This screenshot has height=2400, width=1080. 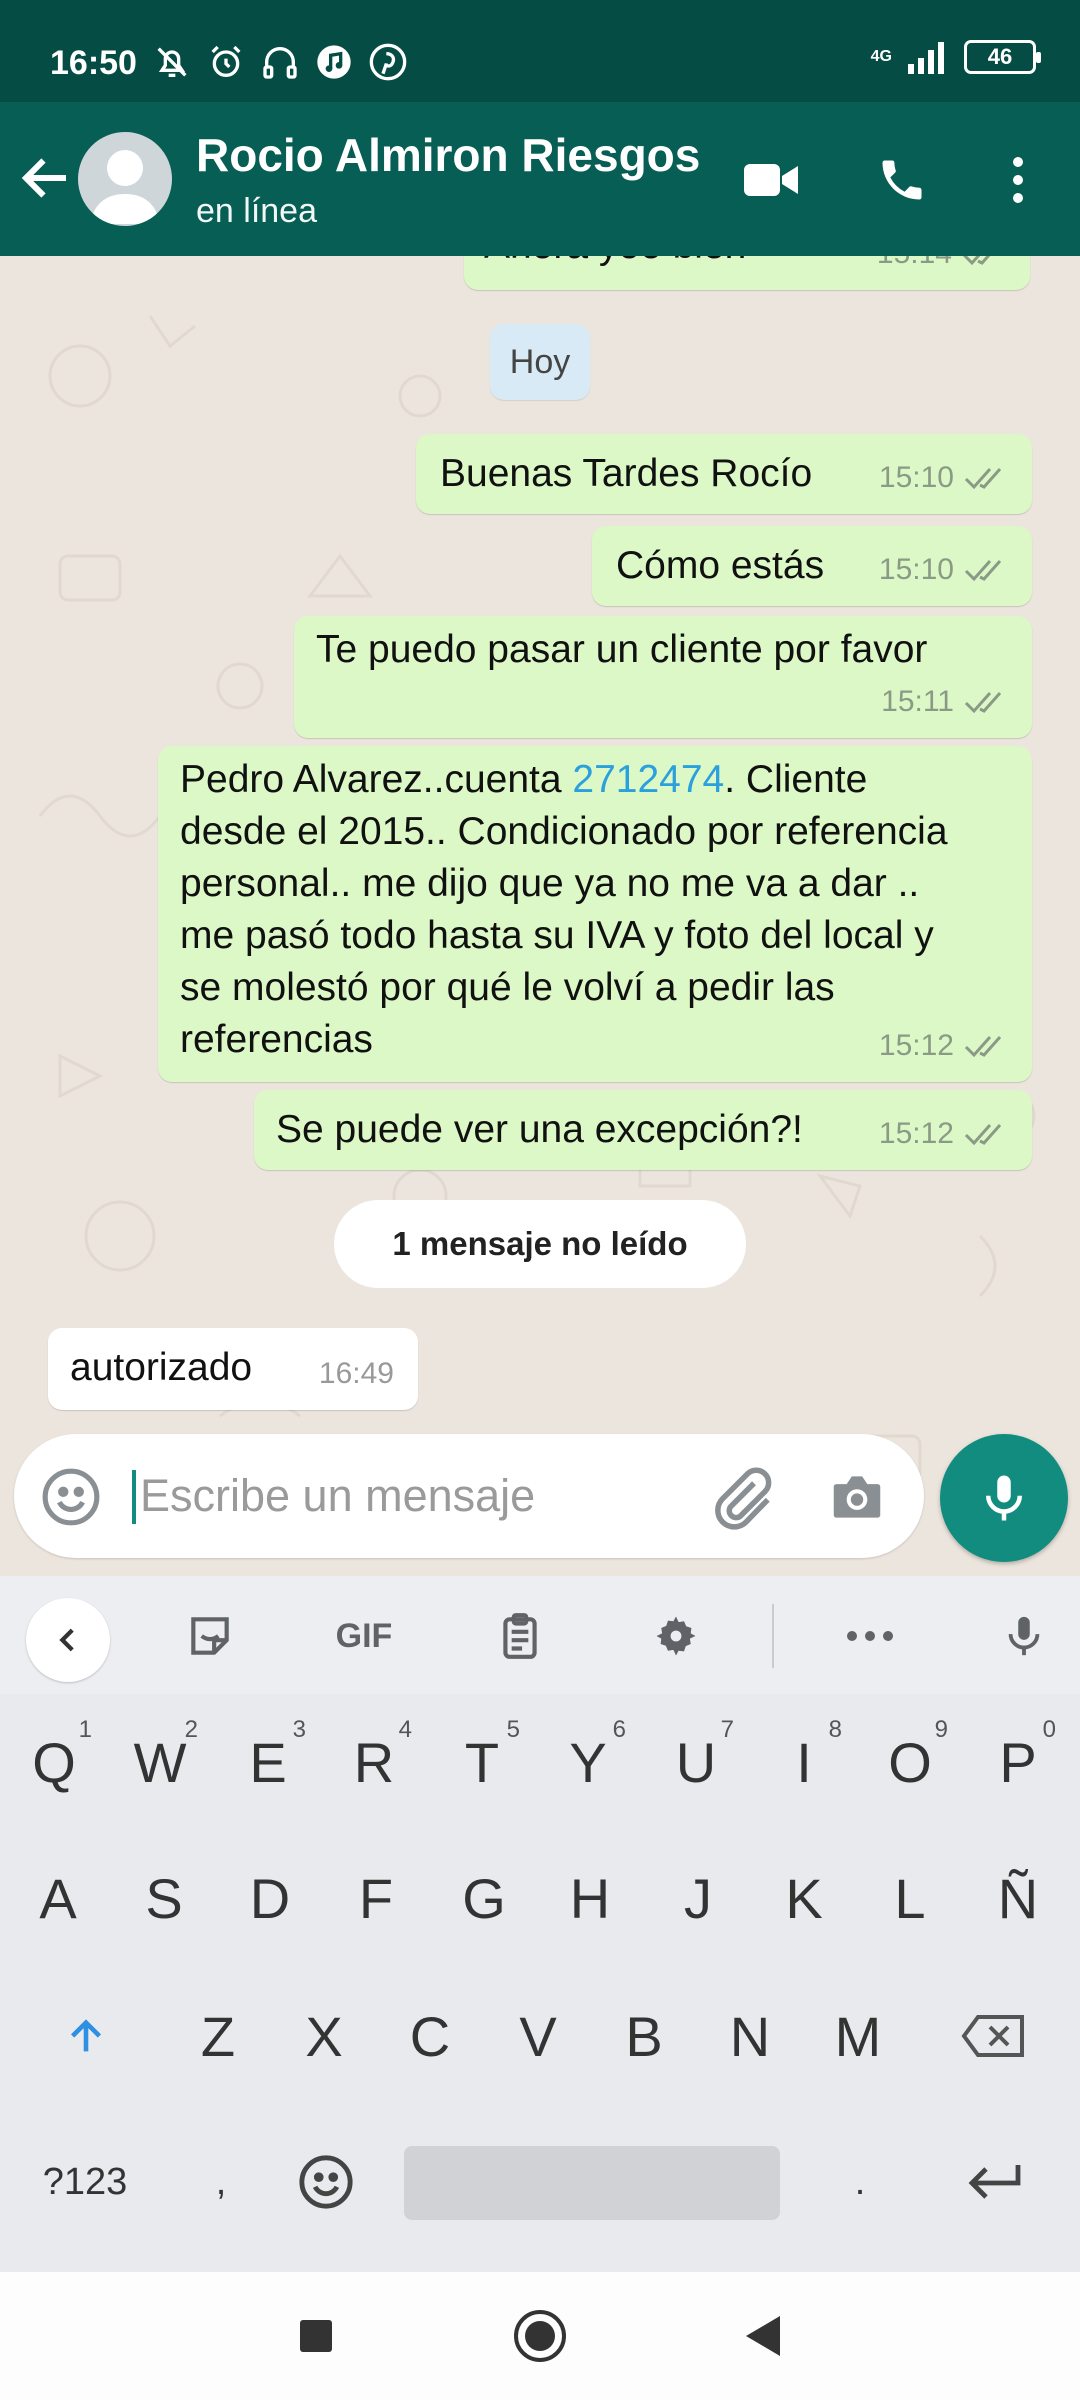 I want to click on key-q: Q1, so click(x=54, y=1762).